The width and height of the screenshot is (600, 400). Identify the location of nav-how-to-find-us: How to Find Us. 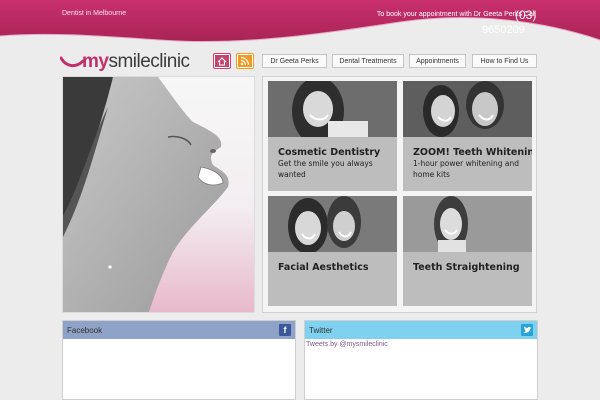
(504, 61).